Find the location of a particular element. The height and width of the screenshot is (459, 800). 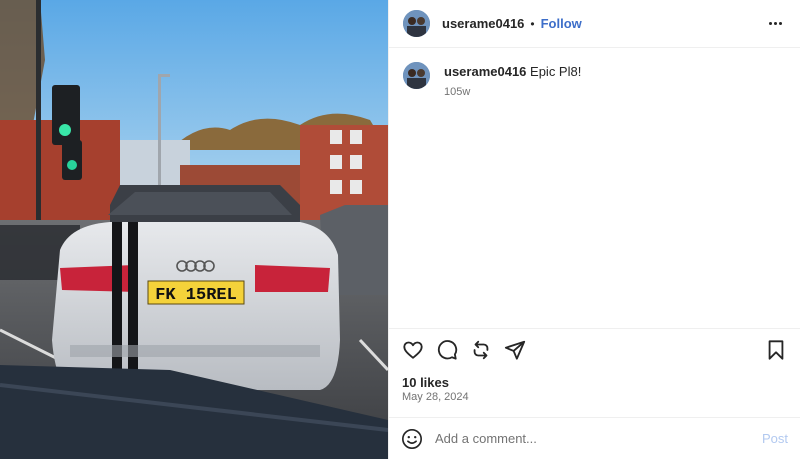

send-icon is located at coordinates (515, 350).